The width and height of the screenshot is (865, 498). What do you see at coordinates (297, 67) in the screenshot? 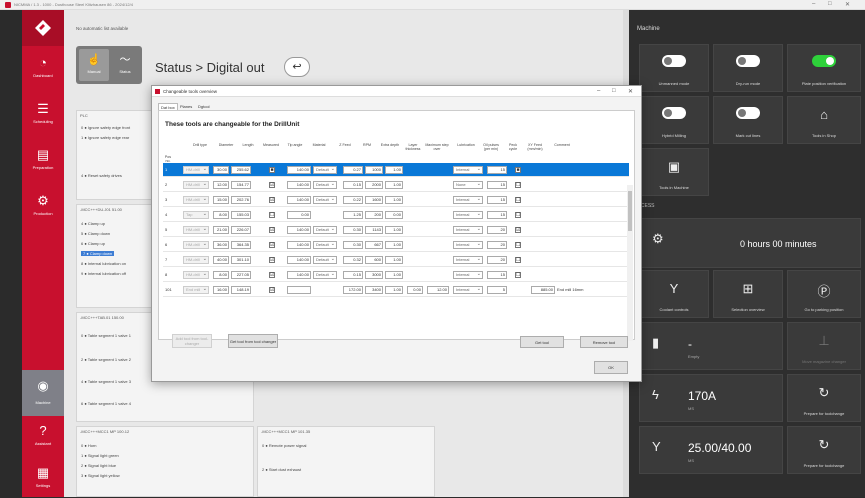
I see `back-button: ↩` at bounding box center [297, 67].